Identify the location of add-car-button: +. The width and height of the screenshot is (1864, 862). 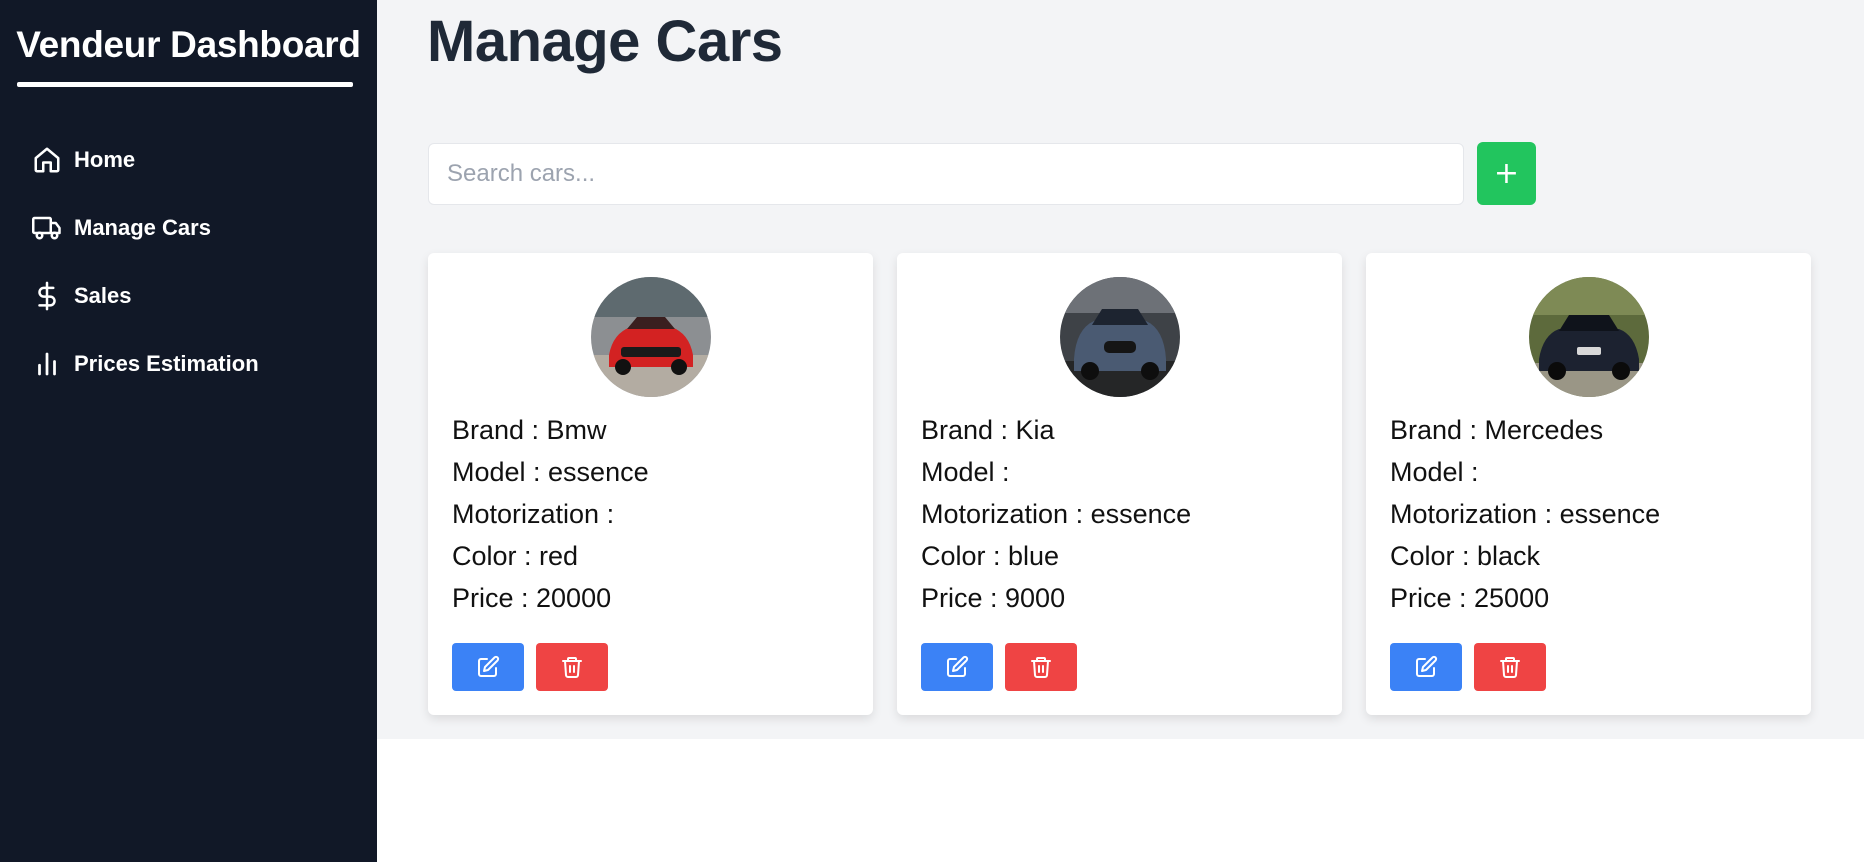
(1506, 173).